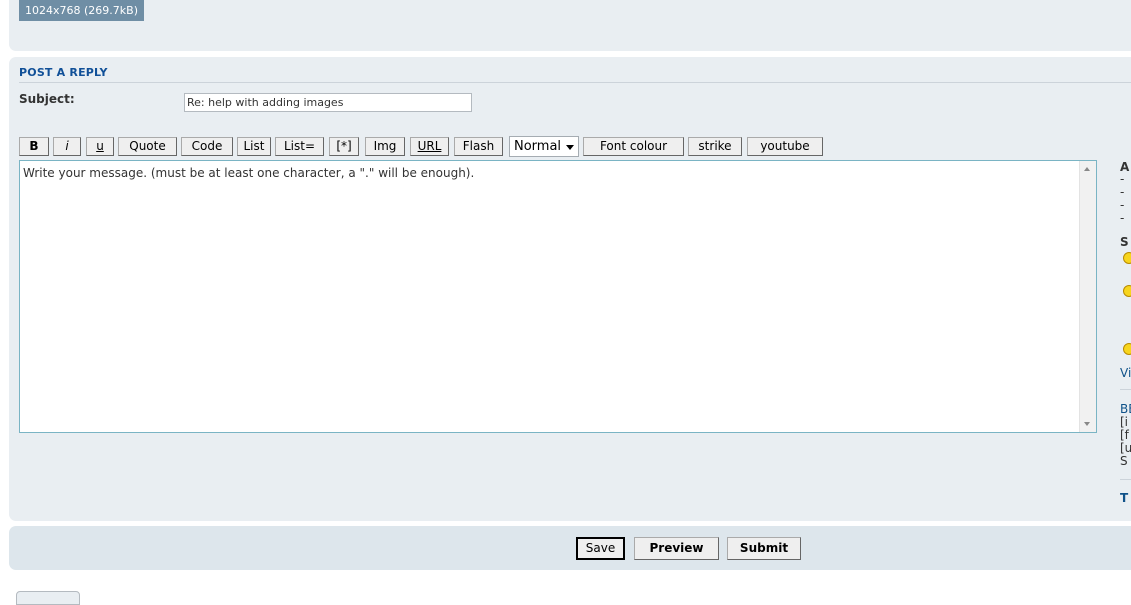 The height and width of the screenshot is (605, 1131). I want to click on posting-sidebar: A - - - - S Vi BB [i [f [u S T, so click(1125, 335).